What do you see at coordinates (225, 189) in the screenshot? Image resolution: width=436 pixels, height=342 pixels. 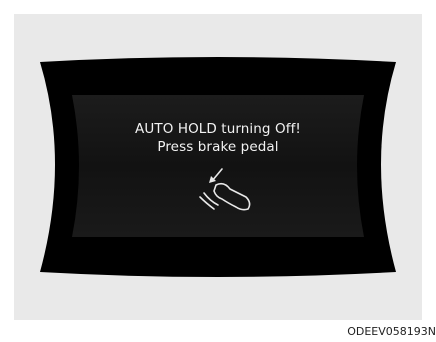 I see `brake-pedal-icon` at bounding box center [225, 189].